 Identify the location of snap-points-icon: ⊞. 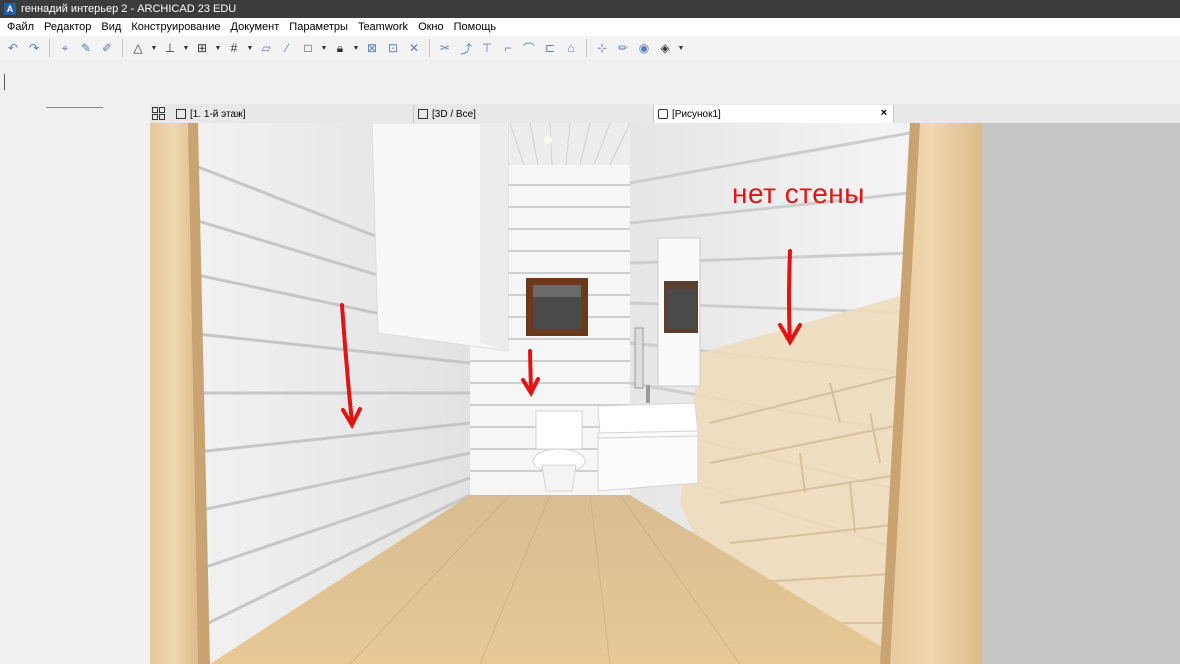
(202, 48).